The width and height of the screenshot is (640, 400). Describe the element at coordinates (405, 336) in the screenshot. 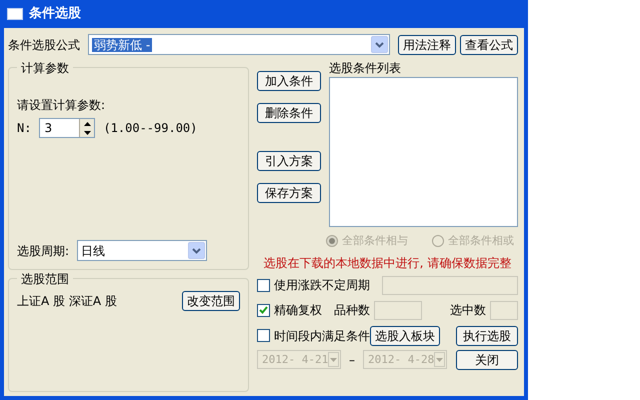

I see `add-to-block-button: 选股入板块` at that location.